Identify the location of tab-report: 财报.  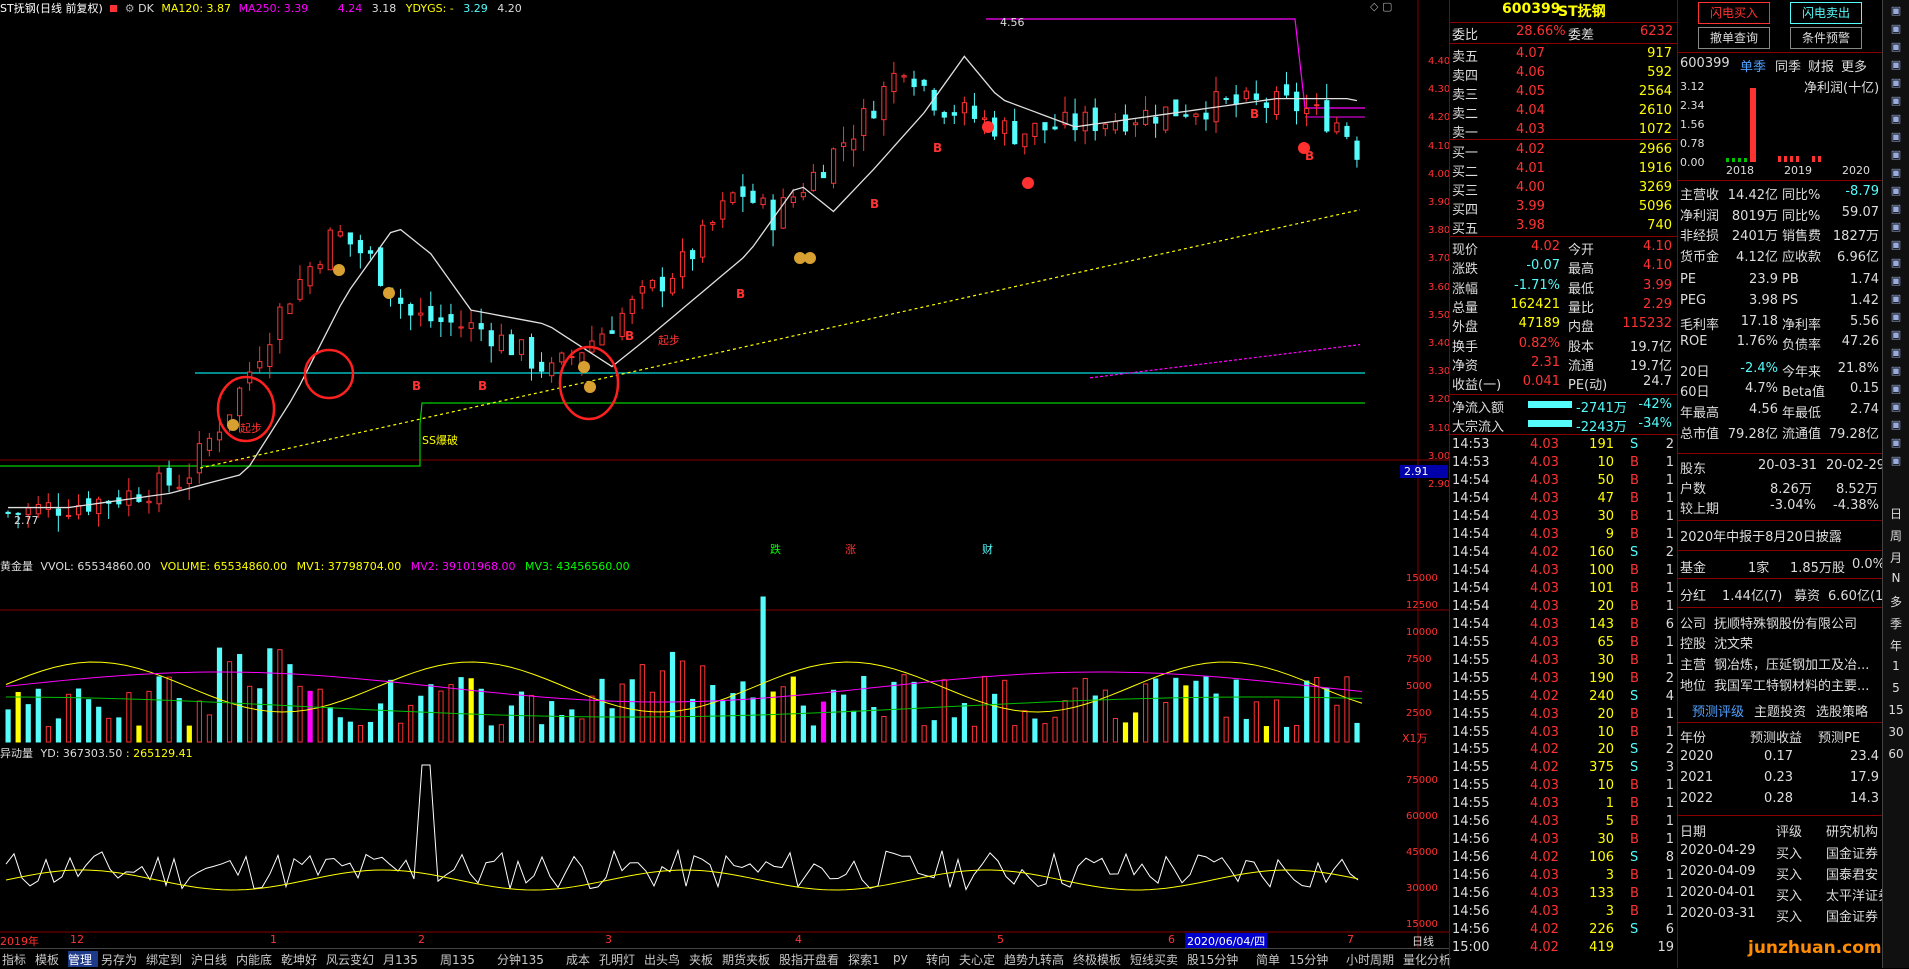
(1821, 65).